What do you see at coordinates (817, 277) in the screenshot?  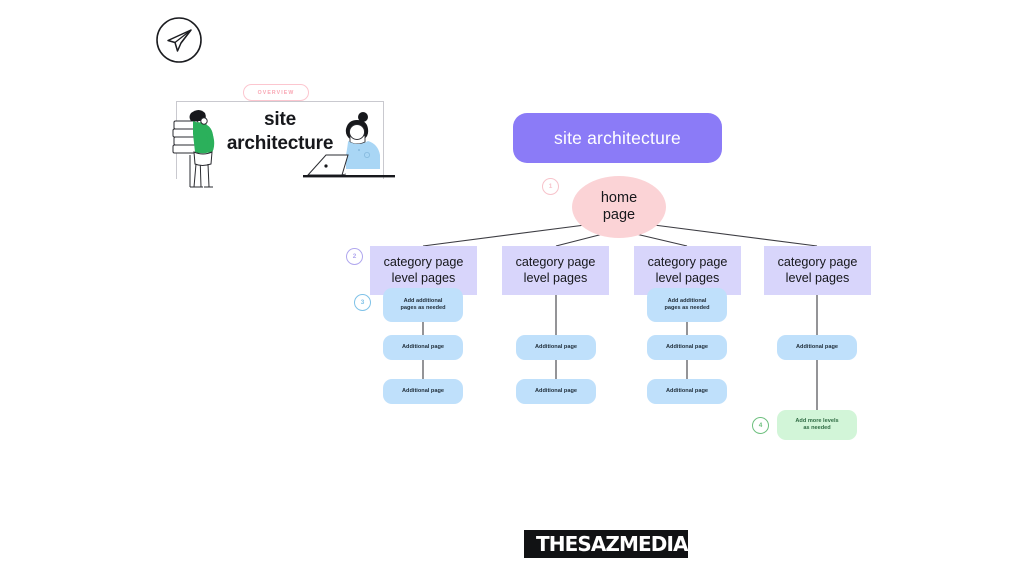 I see `node-category-4-line2: level pages` at bounding box center [817, 277].